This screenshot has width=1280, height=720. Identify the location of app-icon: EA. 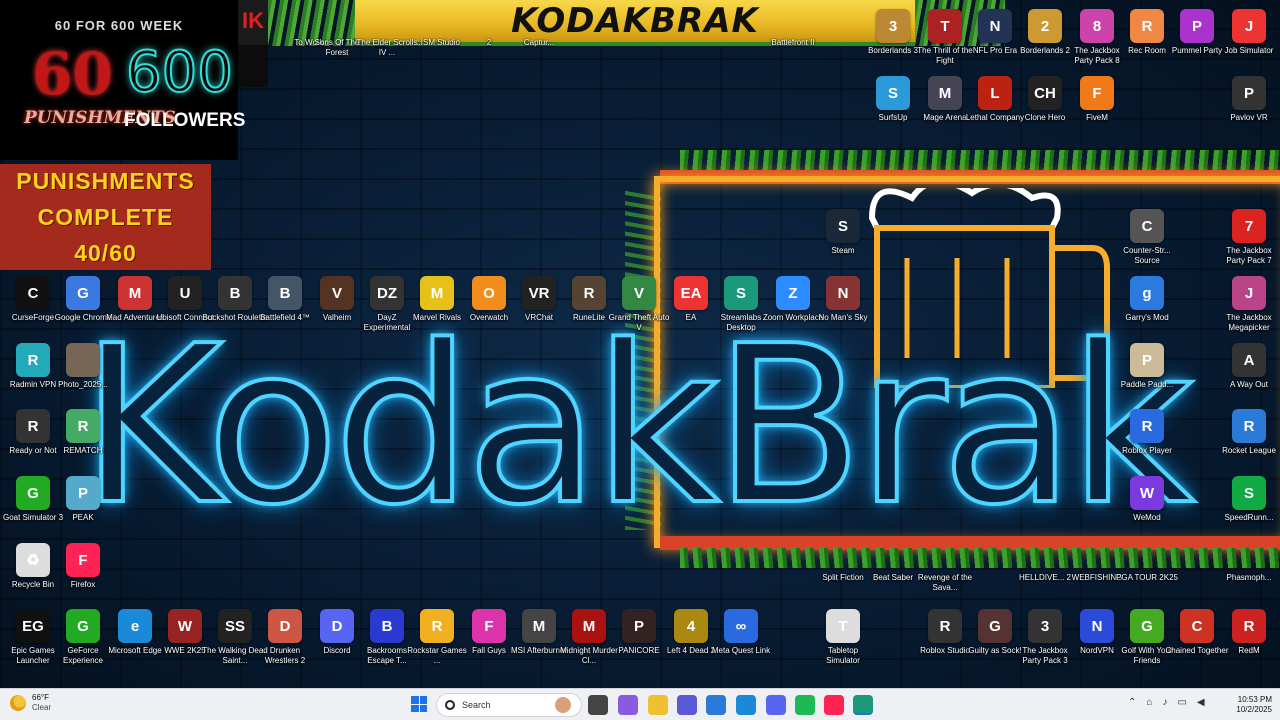
(691, 293).